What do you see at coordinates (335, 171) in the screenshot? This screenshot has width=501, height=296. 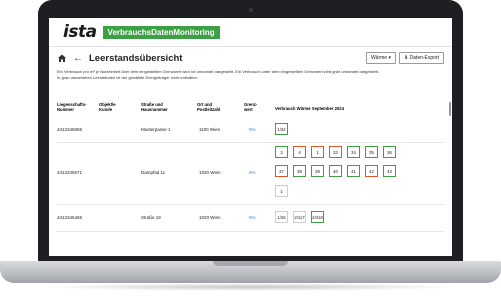 I see `unit-box: 40` at bounding box center [335, 171].